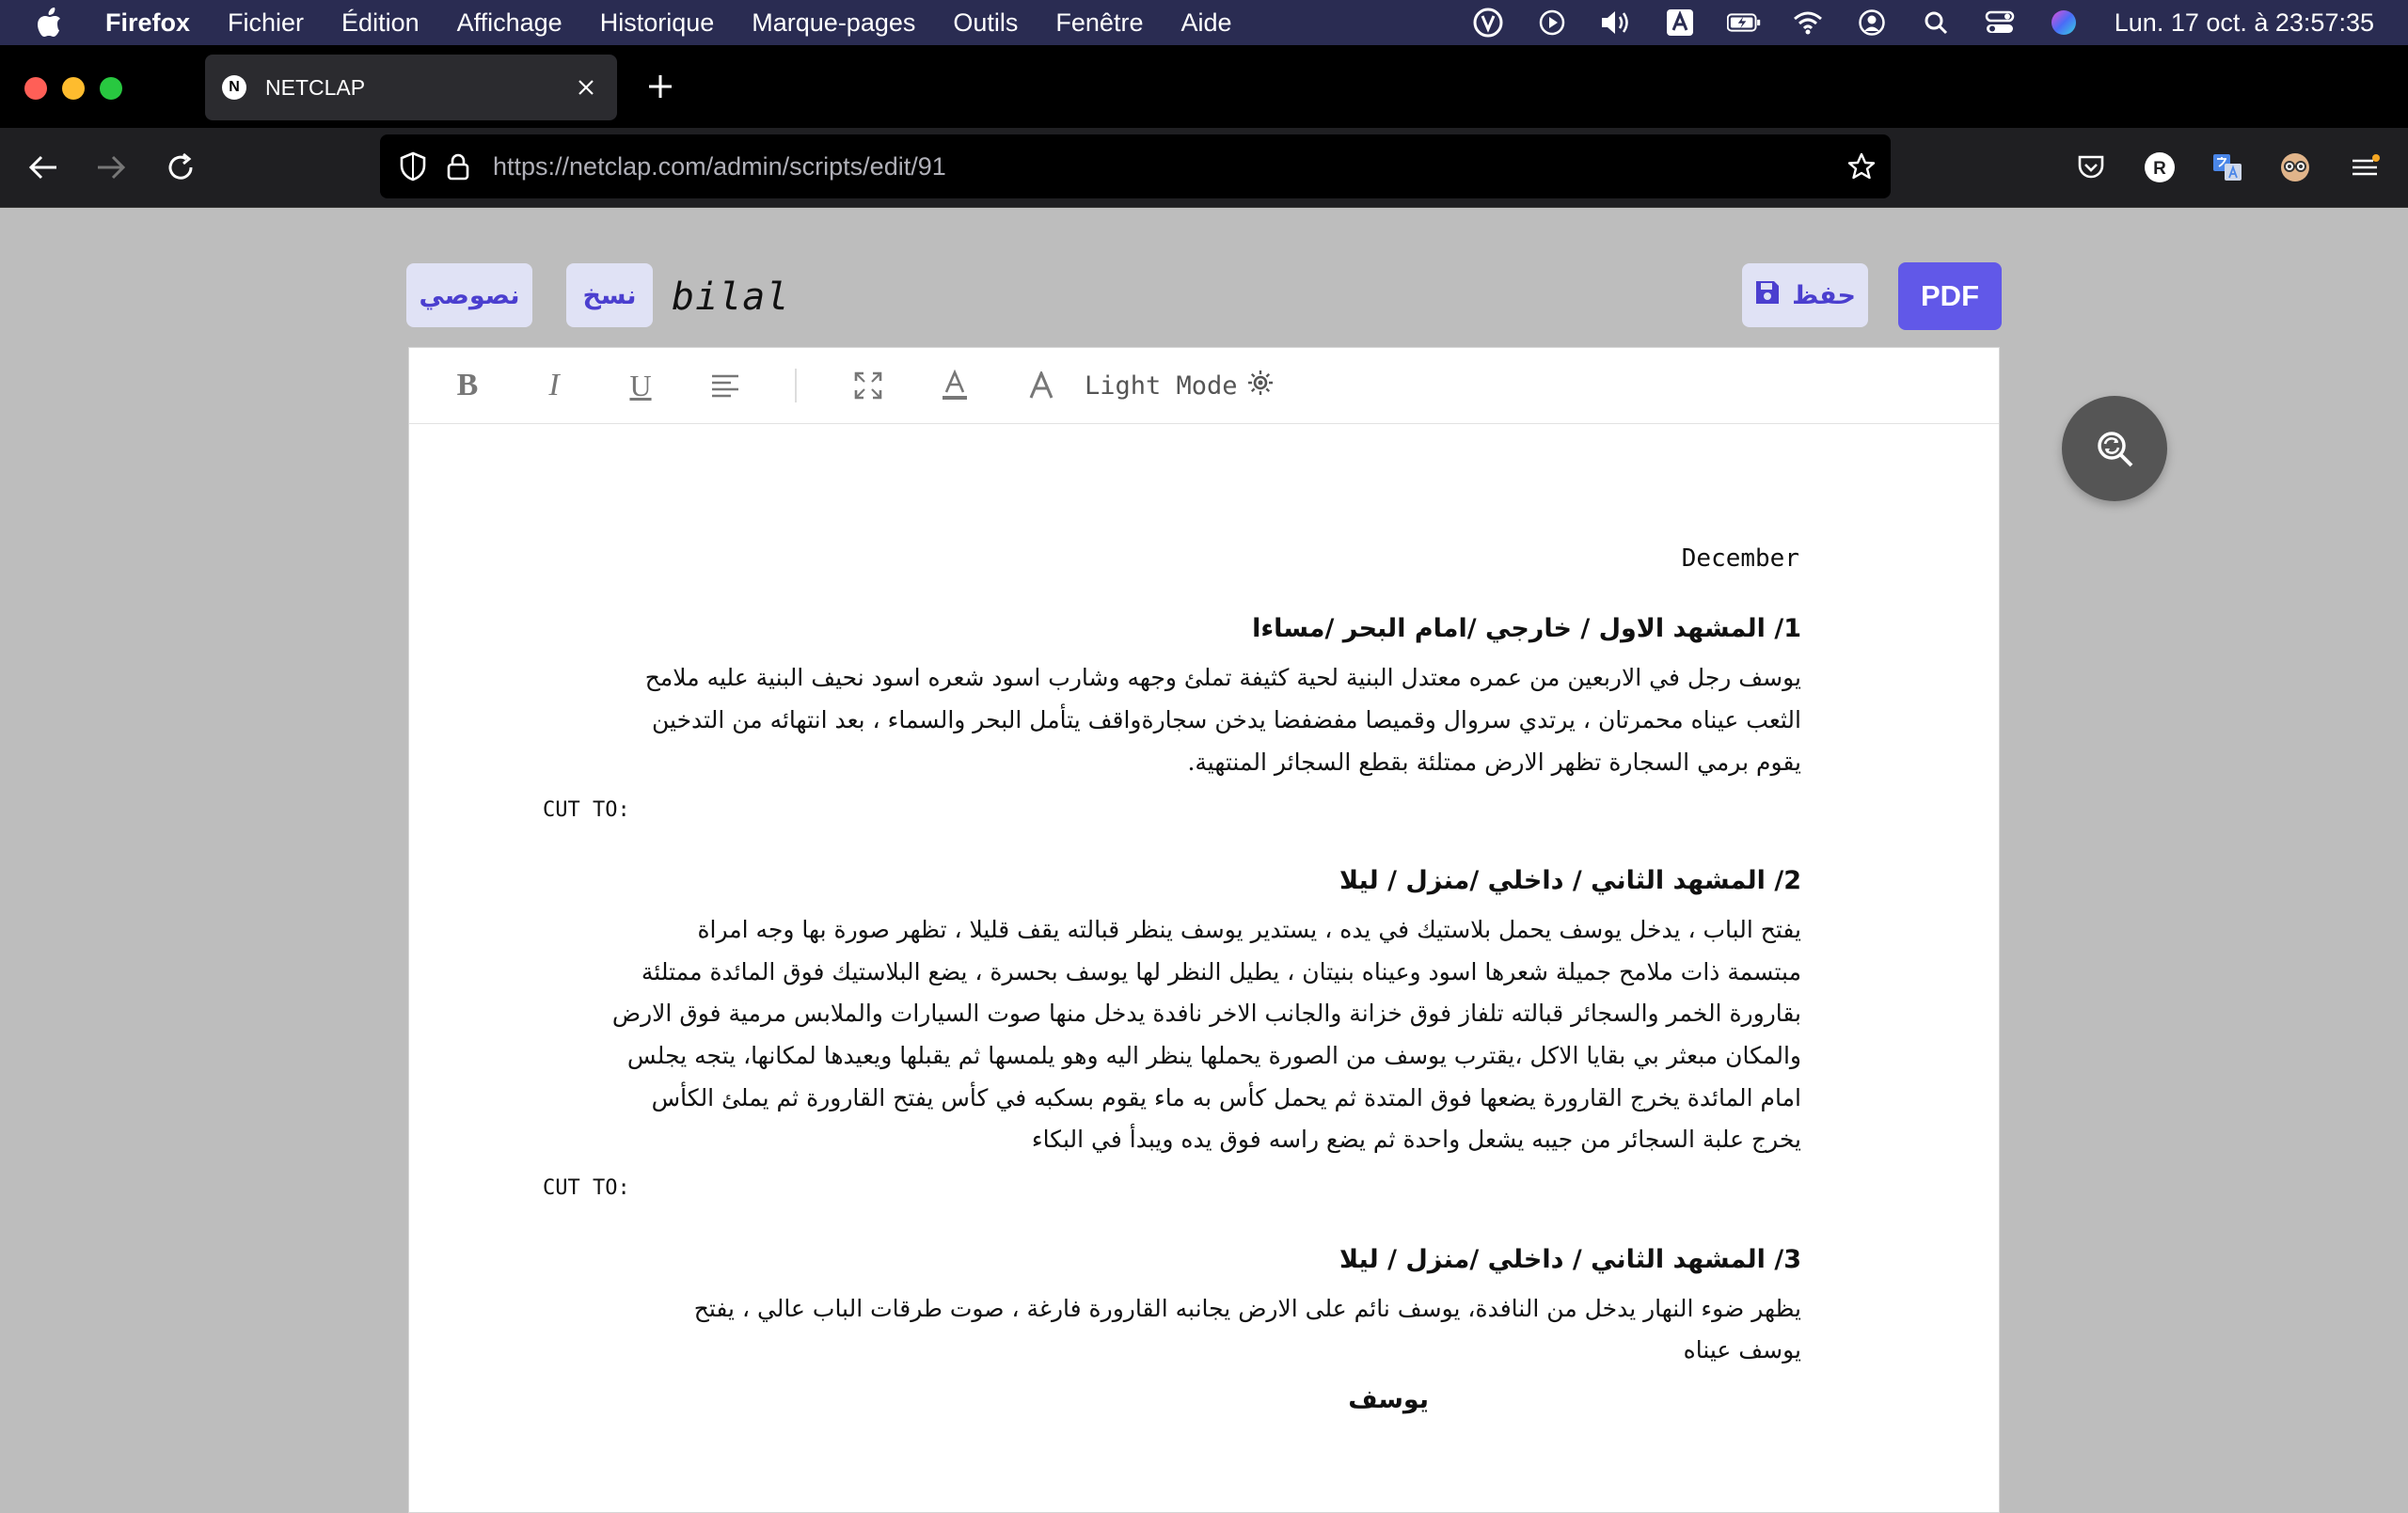 This screenshot has height=1513, width=2408. I want to click on scene-2-heading: 2/ المشهد الثاني / داخلي /منزل / ليلا, so click(1570, 880).